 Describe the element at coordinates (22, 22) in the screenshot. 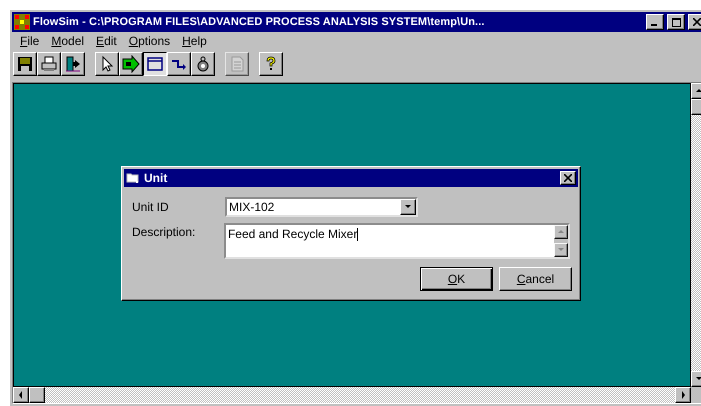

I see `app-network-icon` at that location.